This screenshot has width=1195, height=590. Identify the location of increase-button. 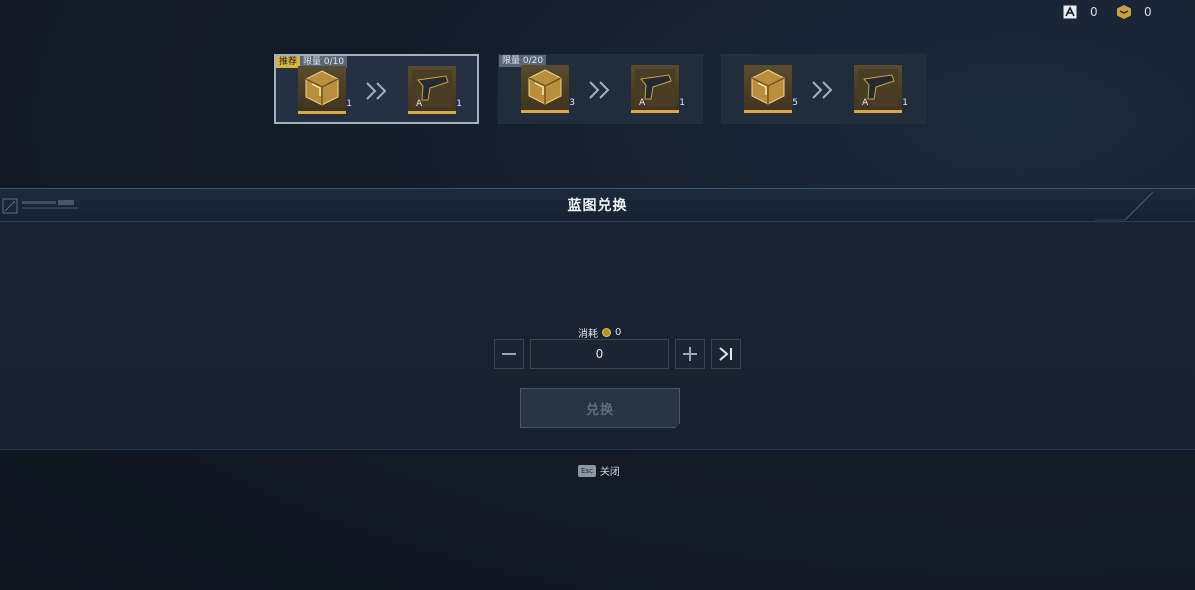
(690, 354).